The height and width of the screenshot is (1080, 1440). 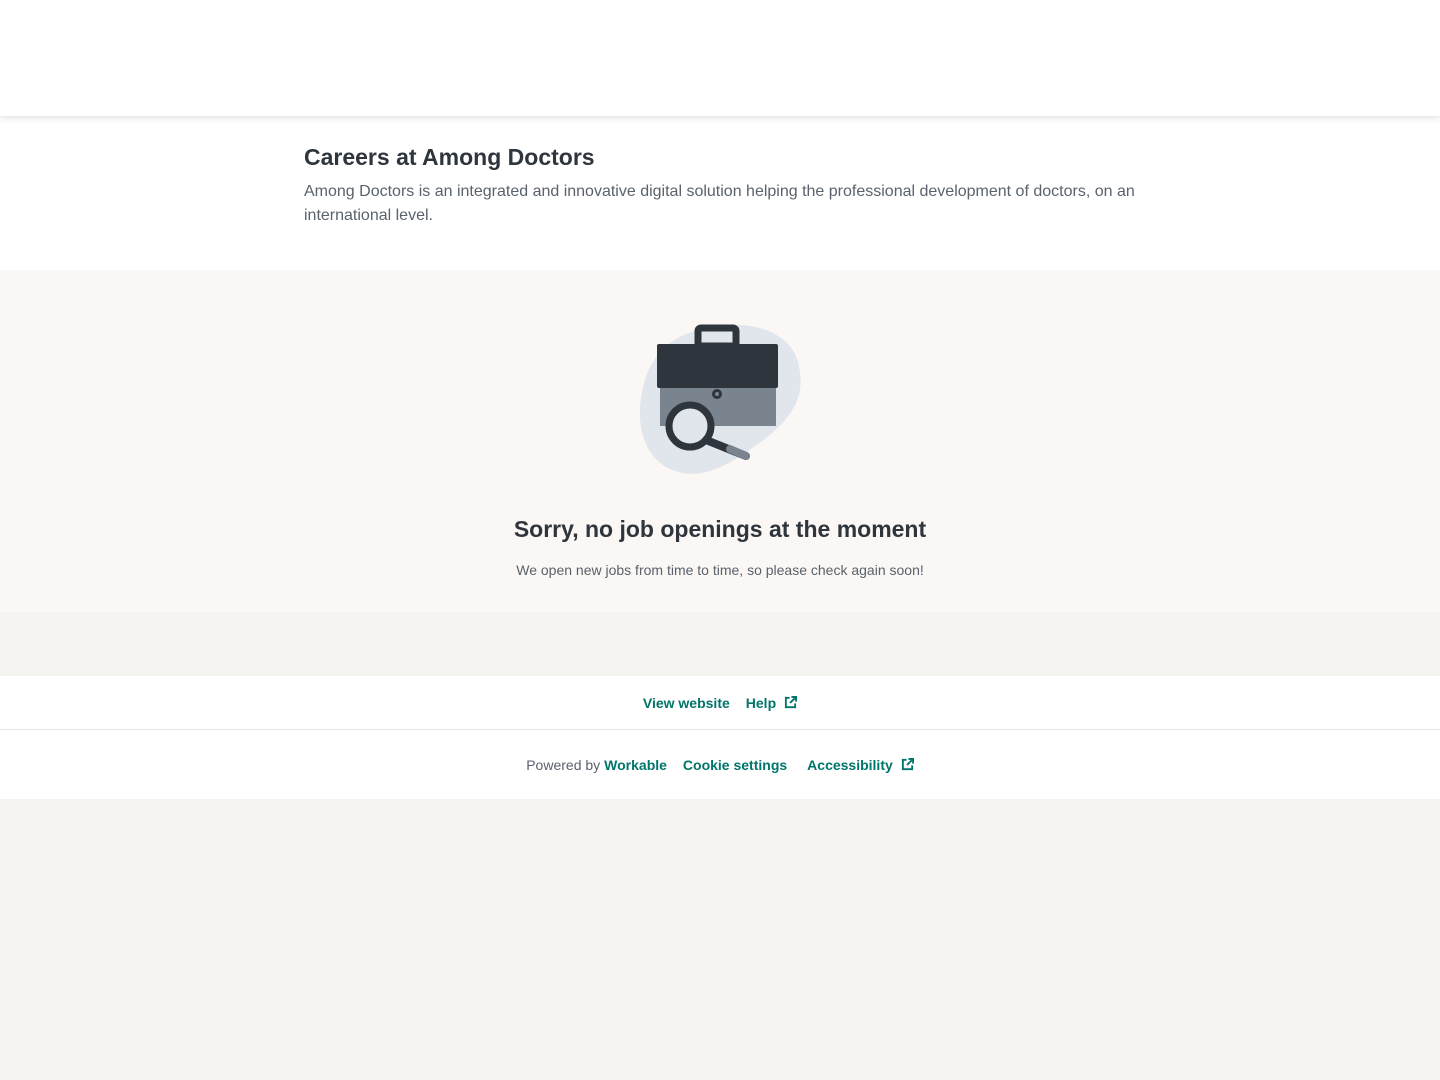 I want to click on page-title: Careers at Among Doctors, so click(x=449, y=157).